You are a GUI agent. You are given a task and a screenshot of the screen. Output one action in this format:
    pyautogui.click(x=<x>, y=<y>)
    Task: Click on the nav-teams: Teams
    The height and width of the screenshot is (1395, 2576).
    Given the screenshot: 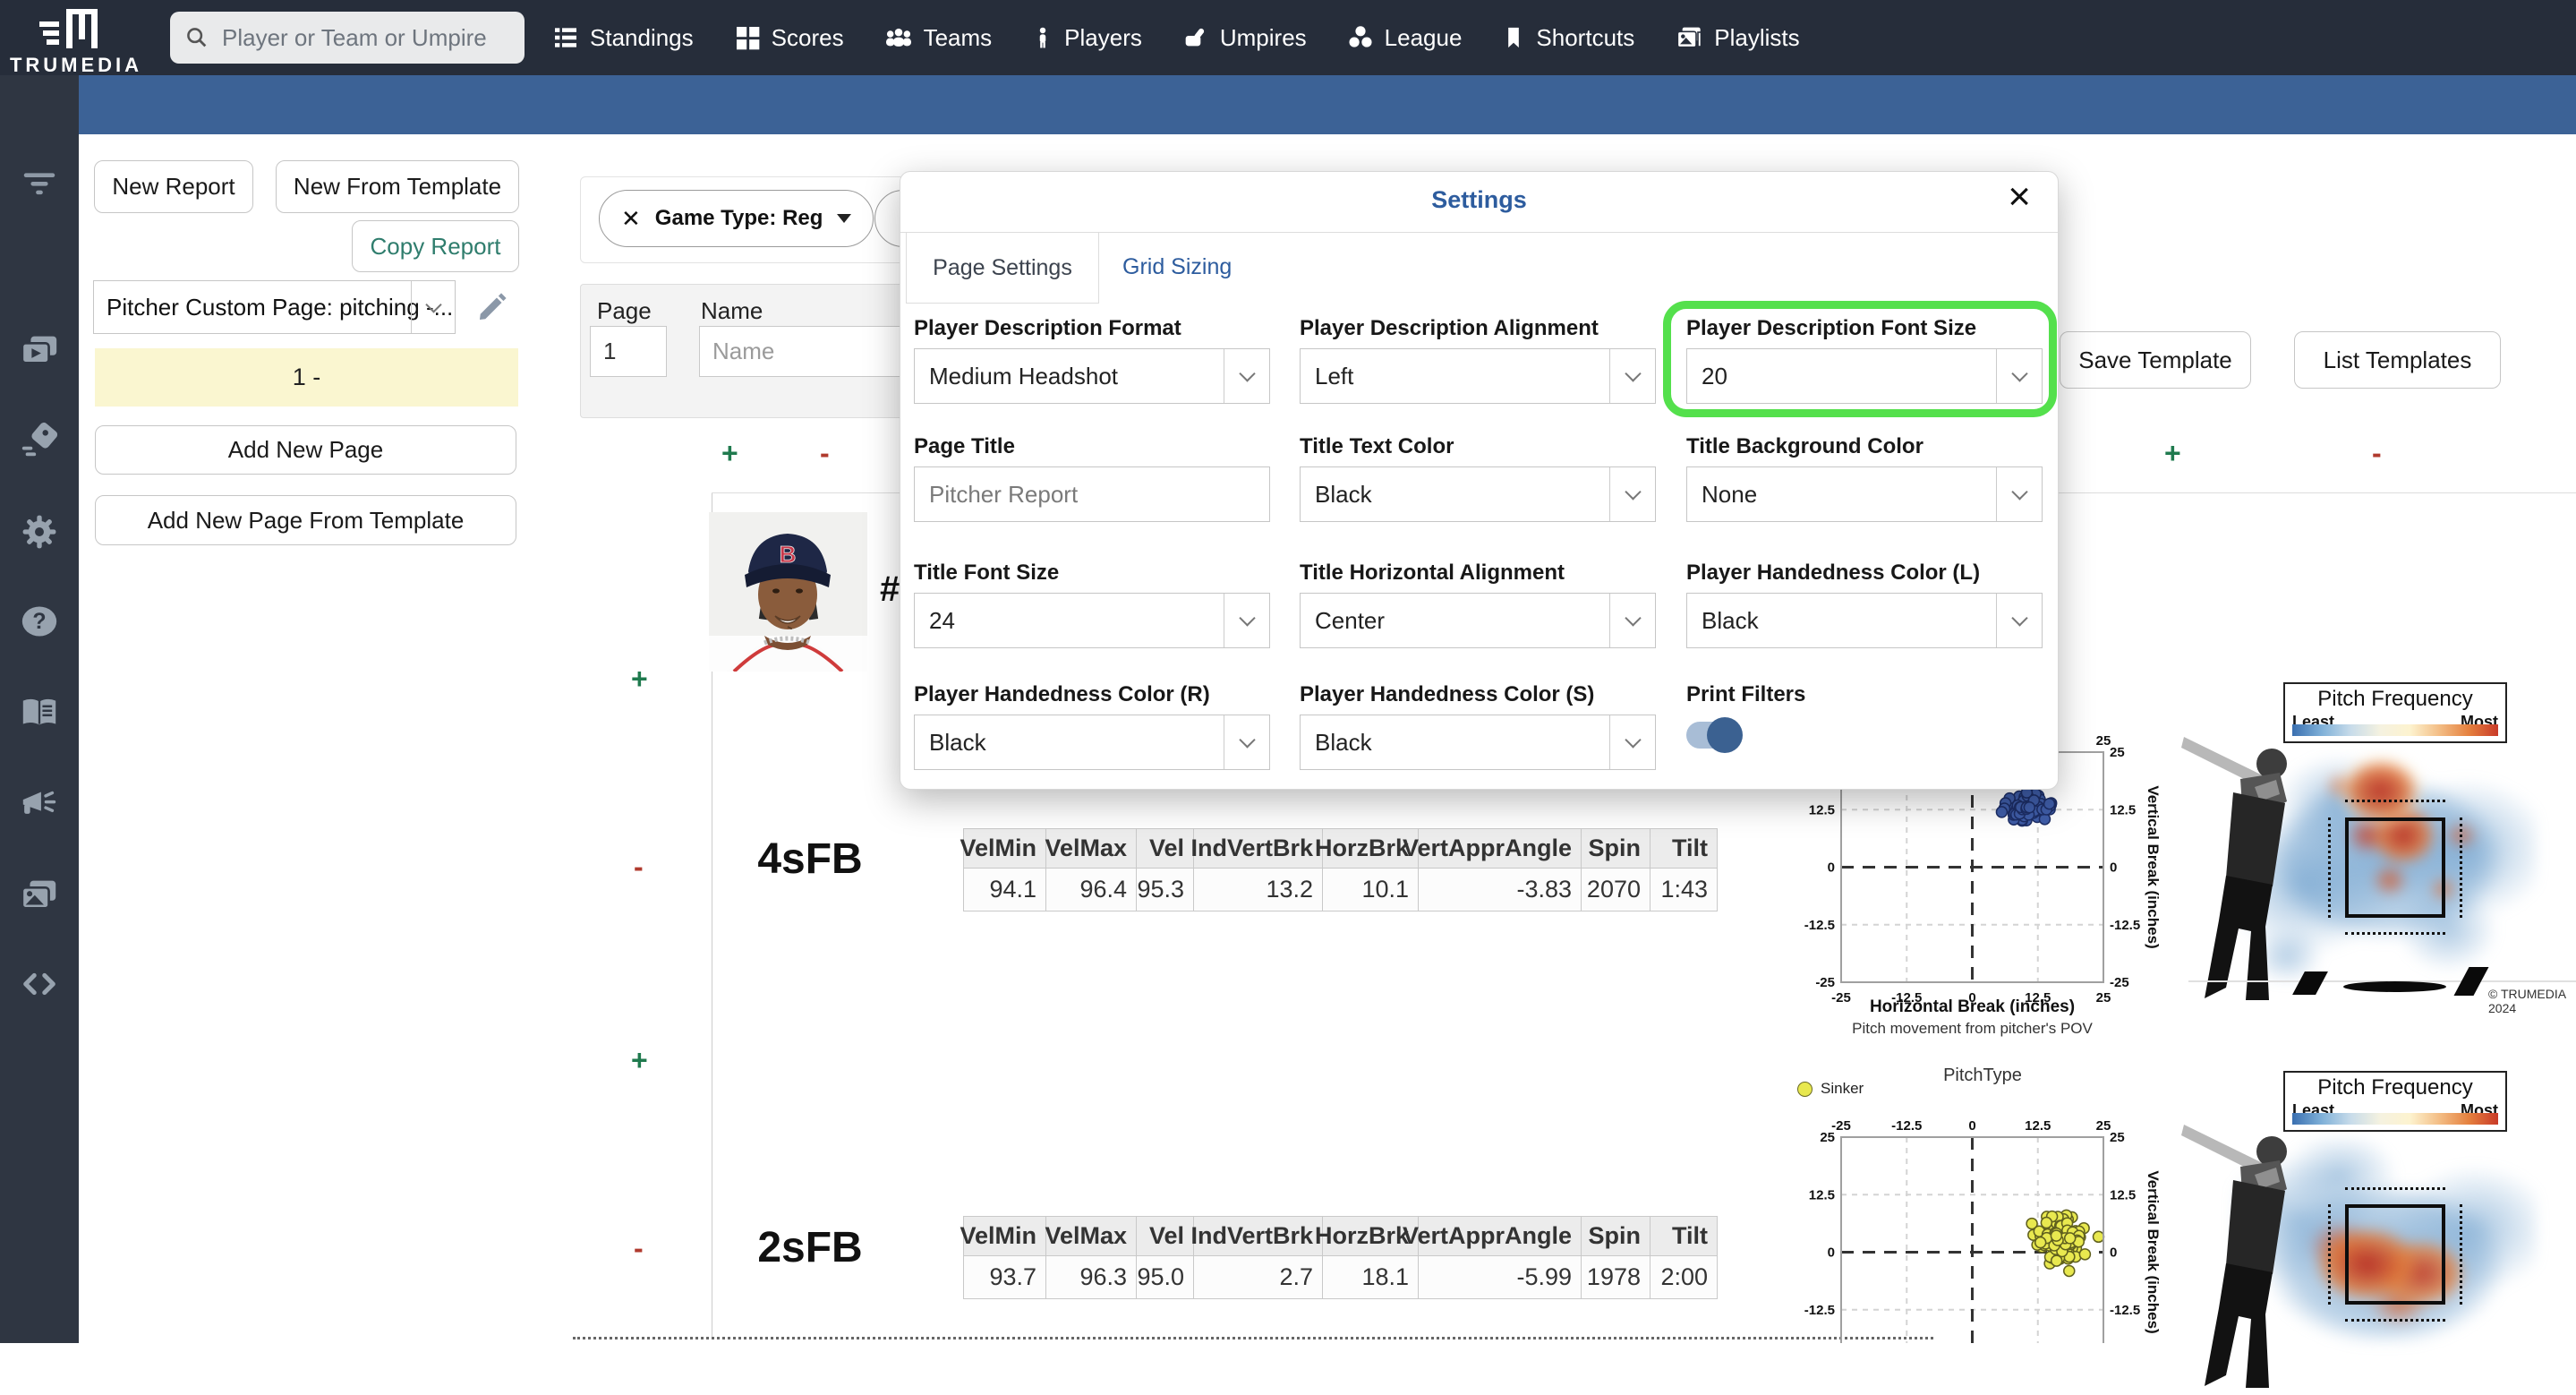 What is the action you would take?
    pyautogui.click(x=938, y=37)
    